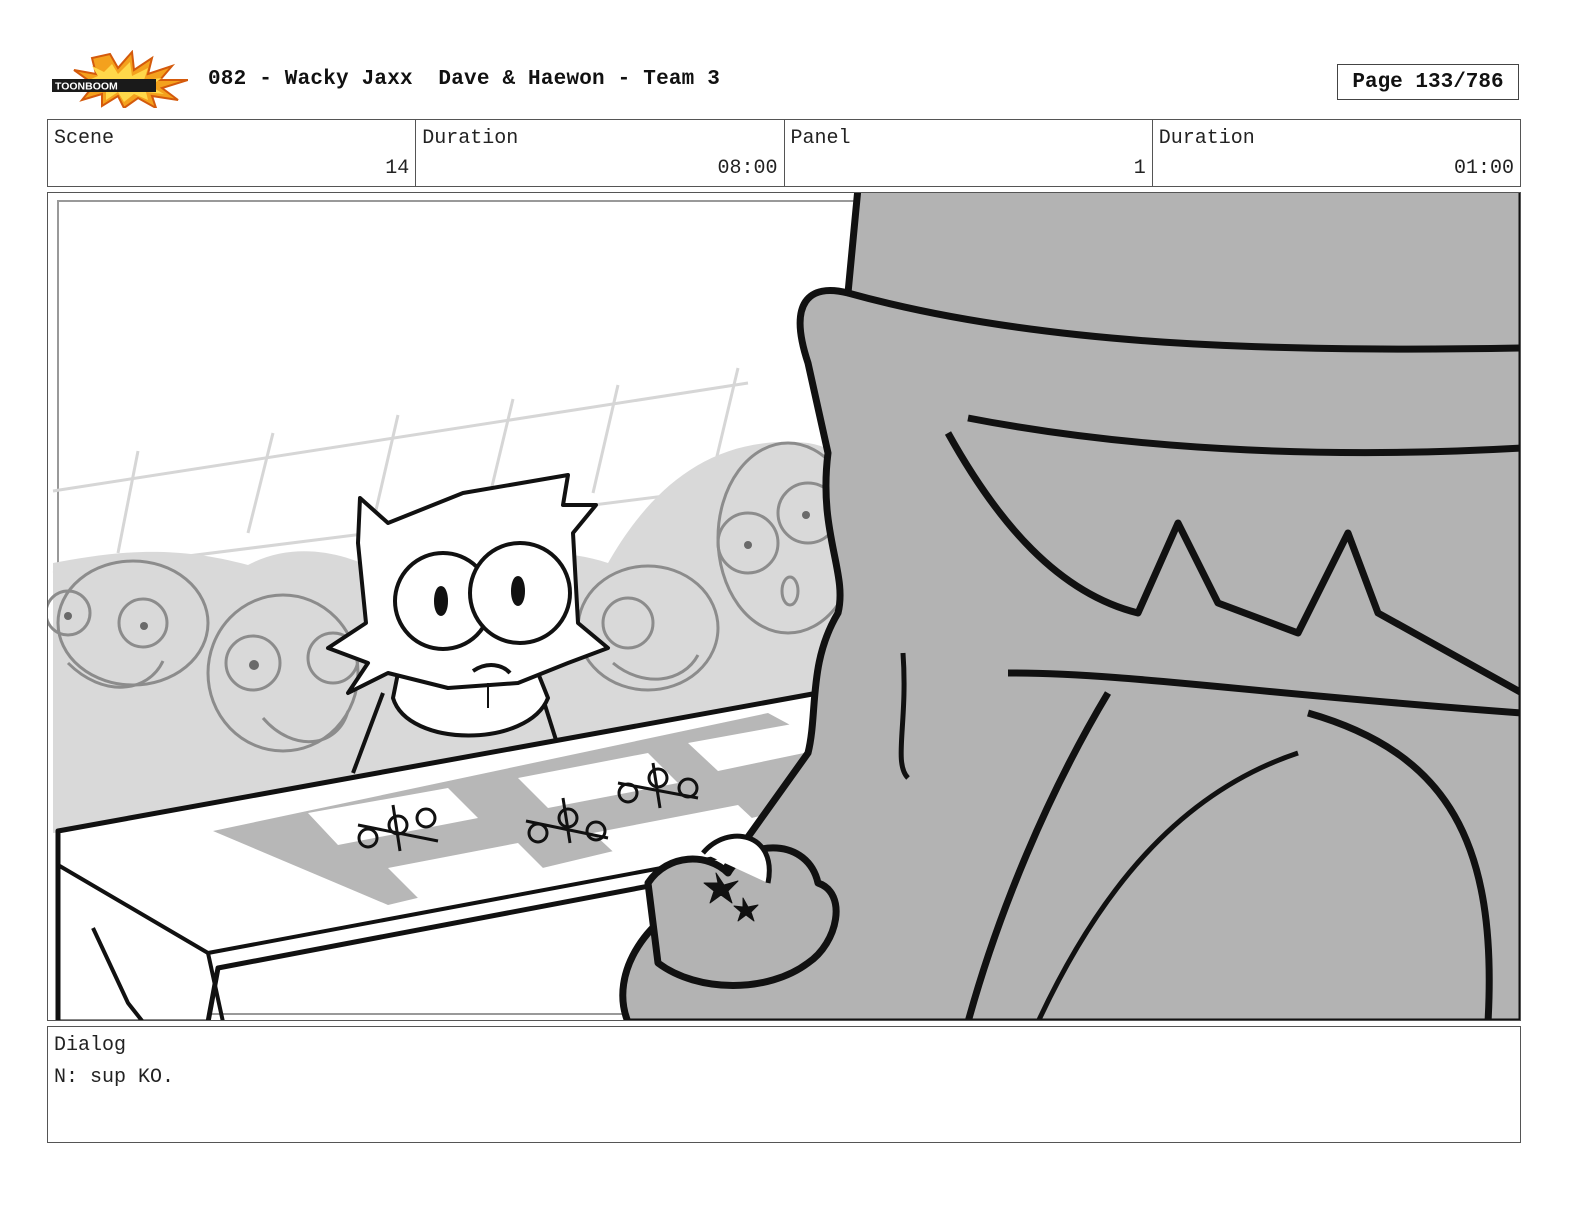  I want to click on scene-duration-label: Duration, so click(470, 138).